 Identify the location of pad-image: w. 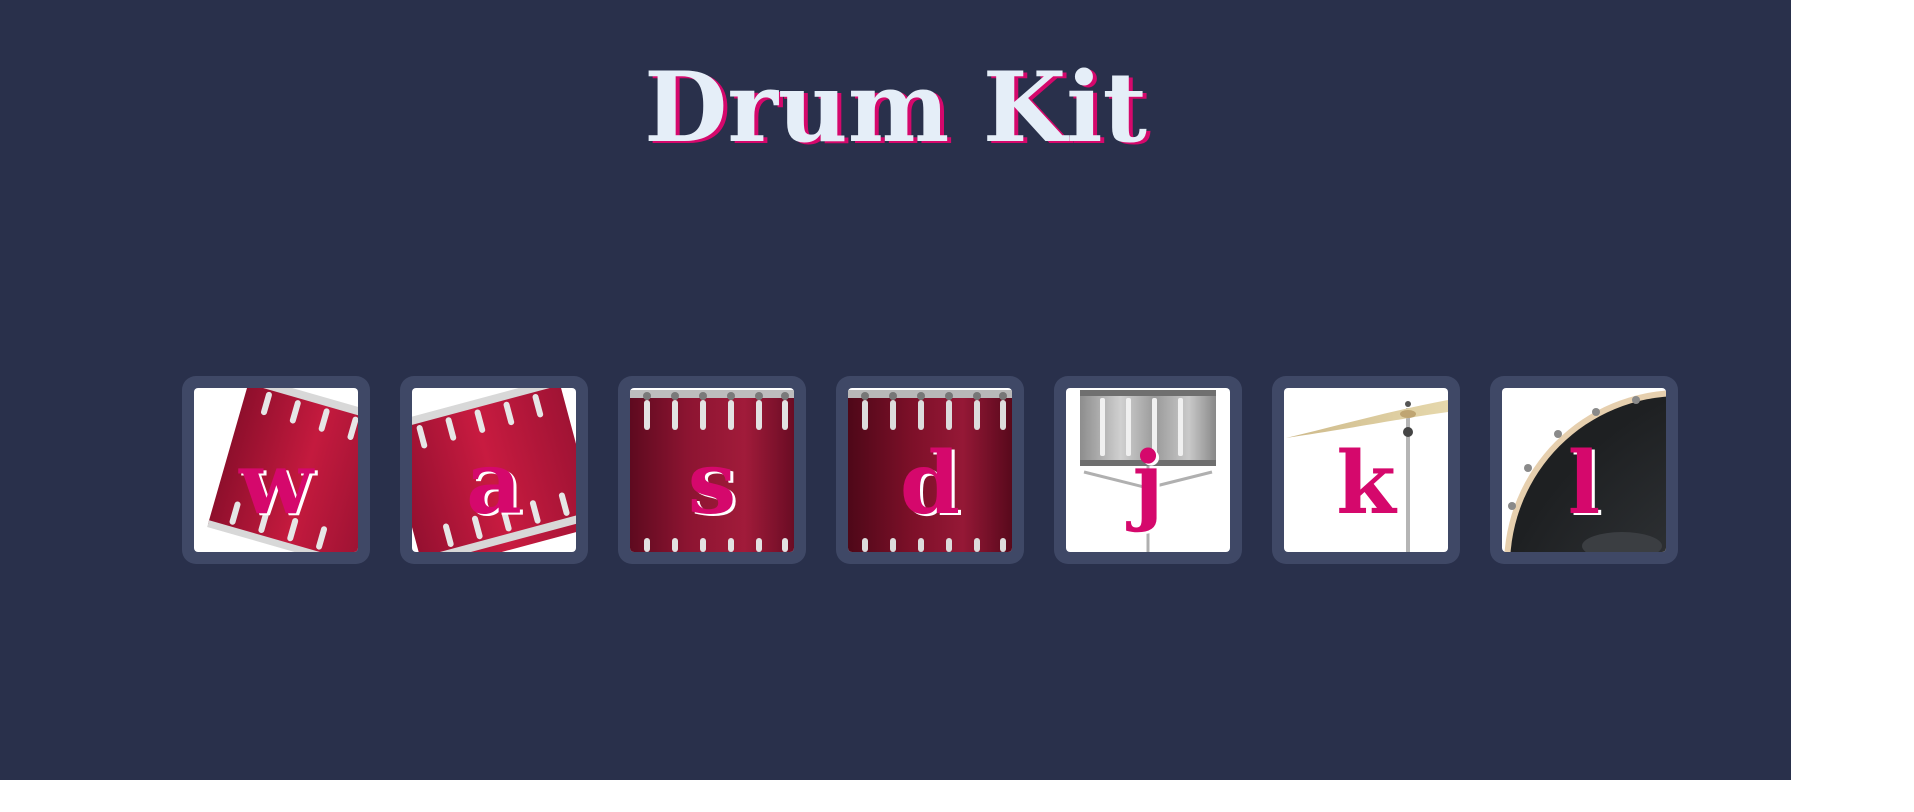
(276, 470).